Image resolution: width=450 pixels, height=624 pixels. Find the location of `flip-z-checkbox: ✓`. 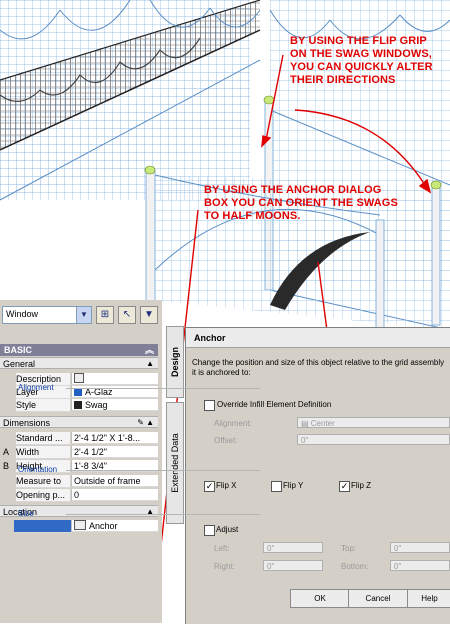

flip-z-checkbox: ✓ is located at coordinates (344, 486).